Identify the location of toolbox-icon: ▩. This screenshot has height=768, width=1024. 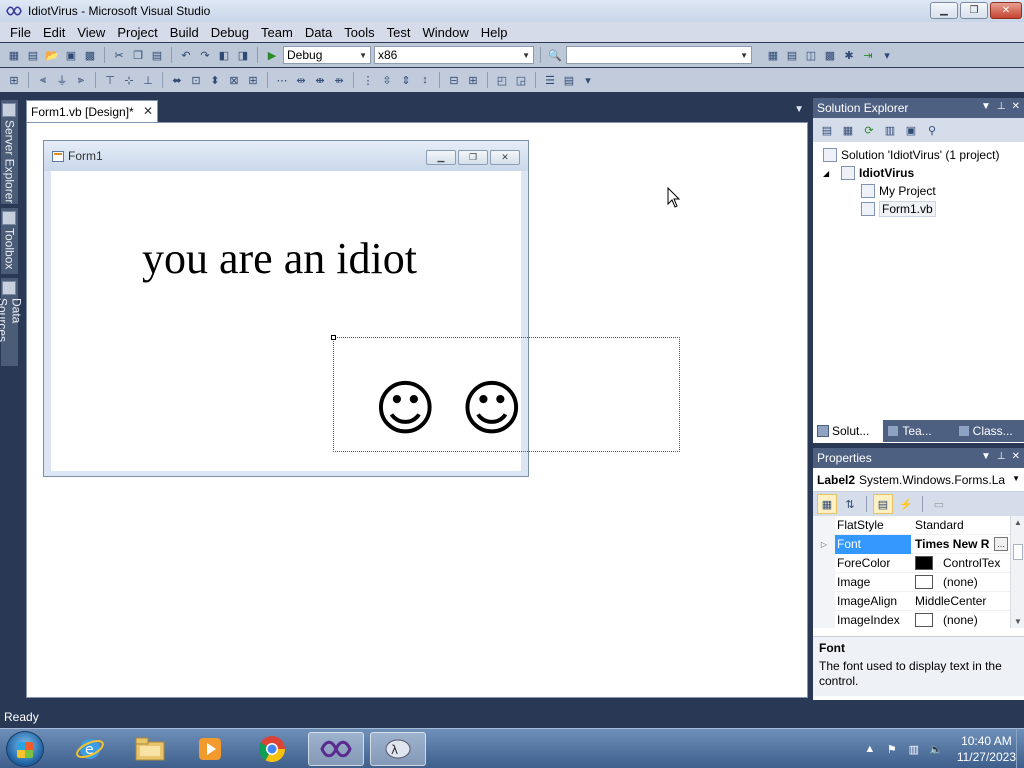
(830, 55).